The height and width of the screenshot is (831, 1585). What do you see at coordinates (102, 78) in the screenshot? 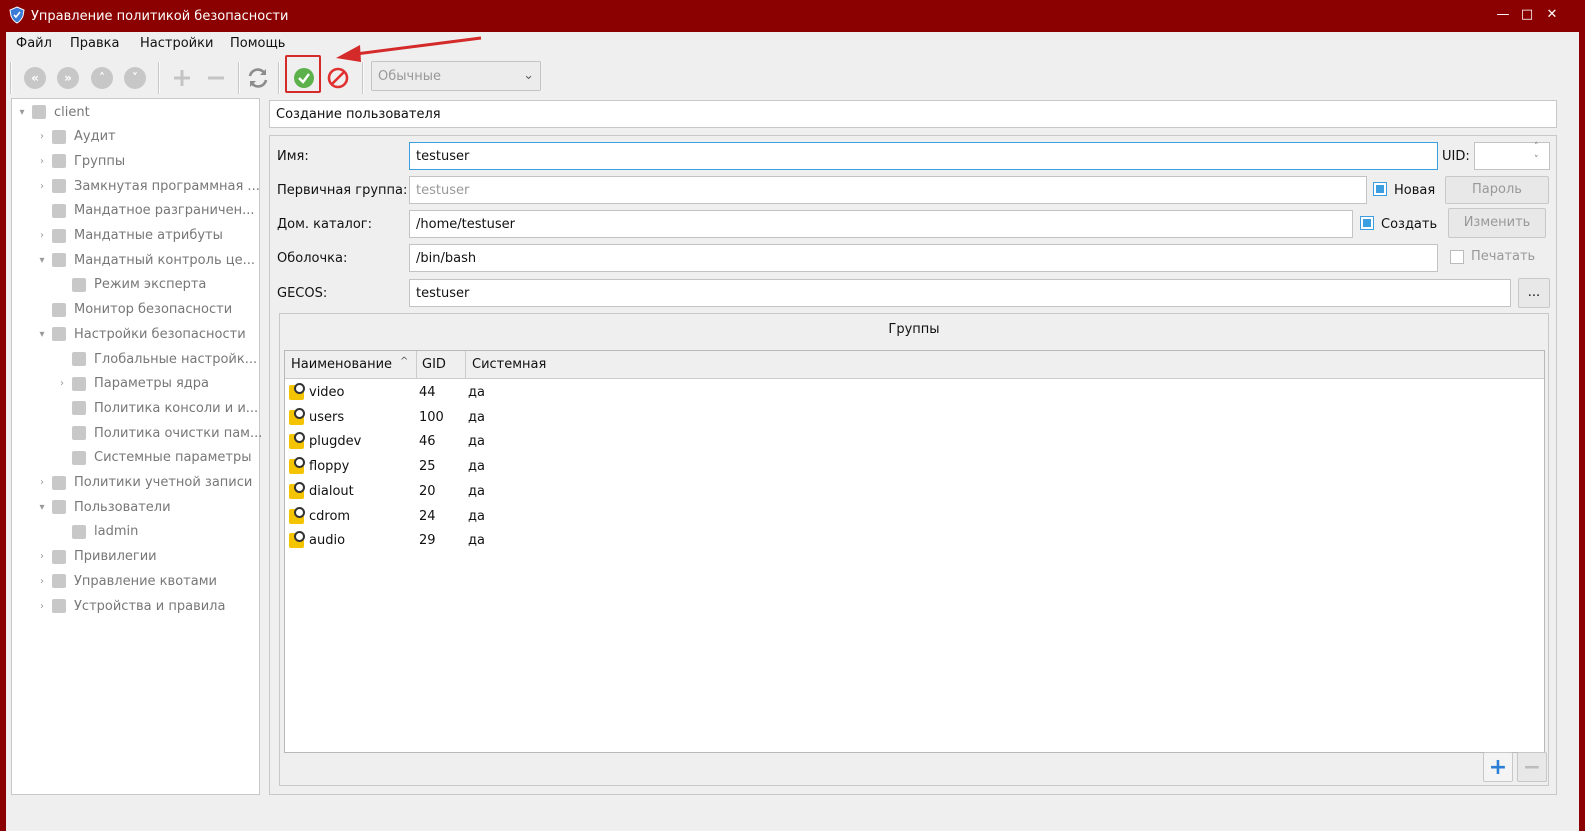
I see `up-button: ˄` at bounding box center [102, 78].